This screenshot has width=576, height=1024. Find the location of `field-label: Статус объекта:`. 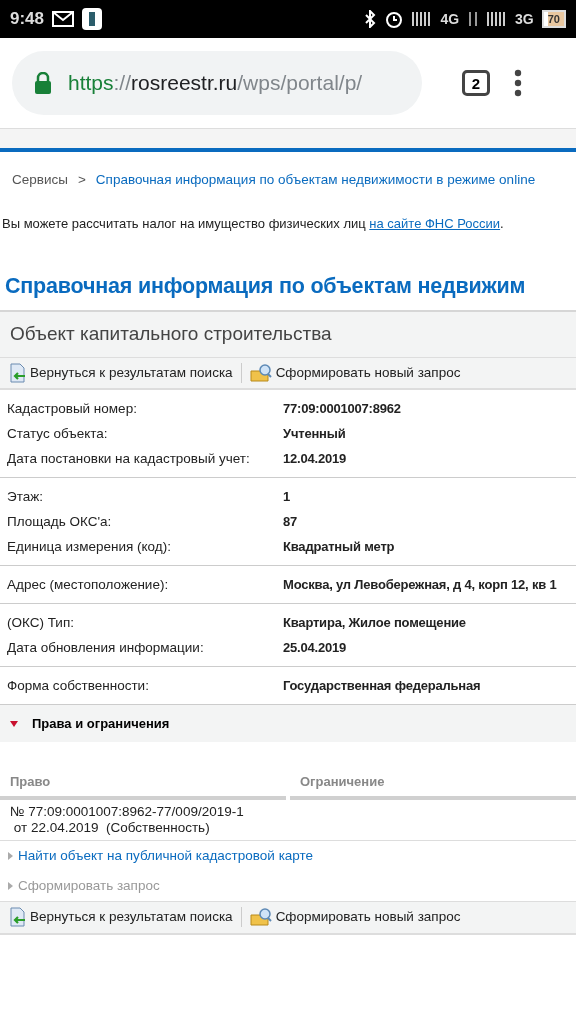

field-label: Статус объекта: is located at coordinates (58, 433).